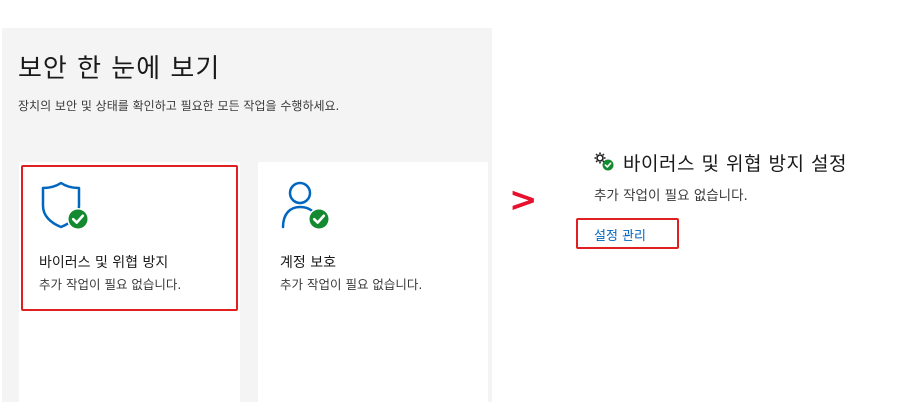 This screenshot has width=901, height=402. Describe the element at coordinates (523, 200) in the screenshot. I see `arrow-indicator: >` at that location.